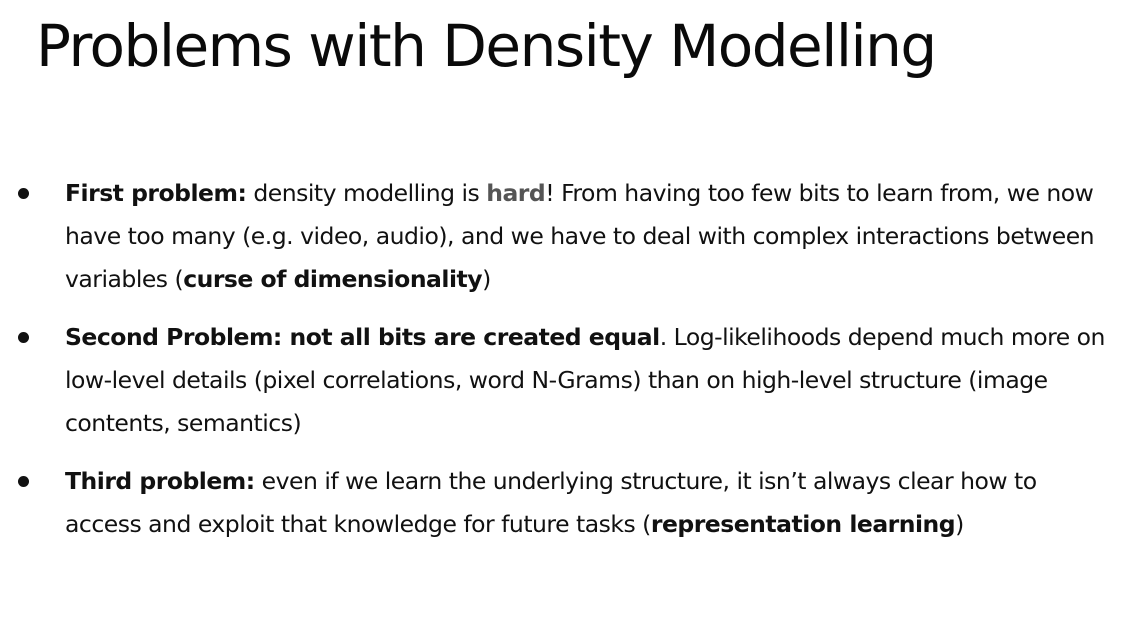 This screenshot has height=622, width=1130. I want to click on bullet-emphasis-hard: hard, so click(516, 193).